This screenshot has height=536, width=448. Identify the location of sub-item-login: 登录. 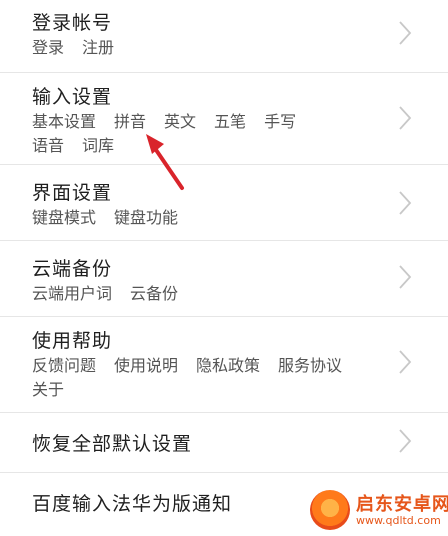
(48, 47).